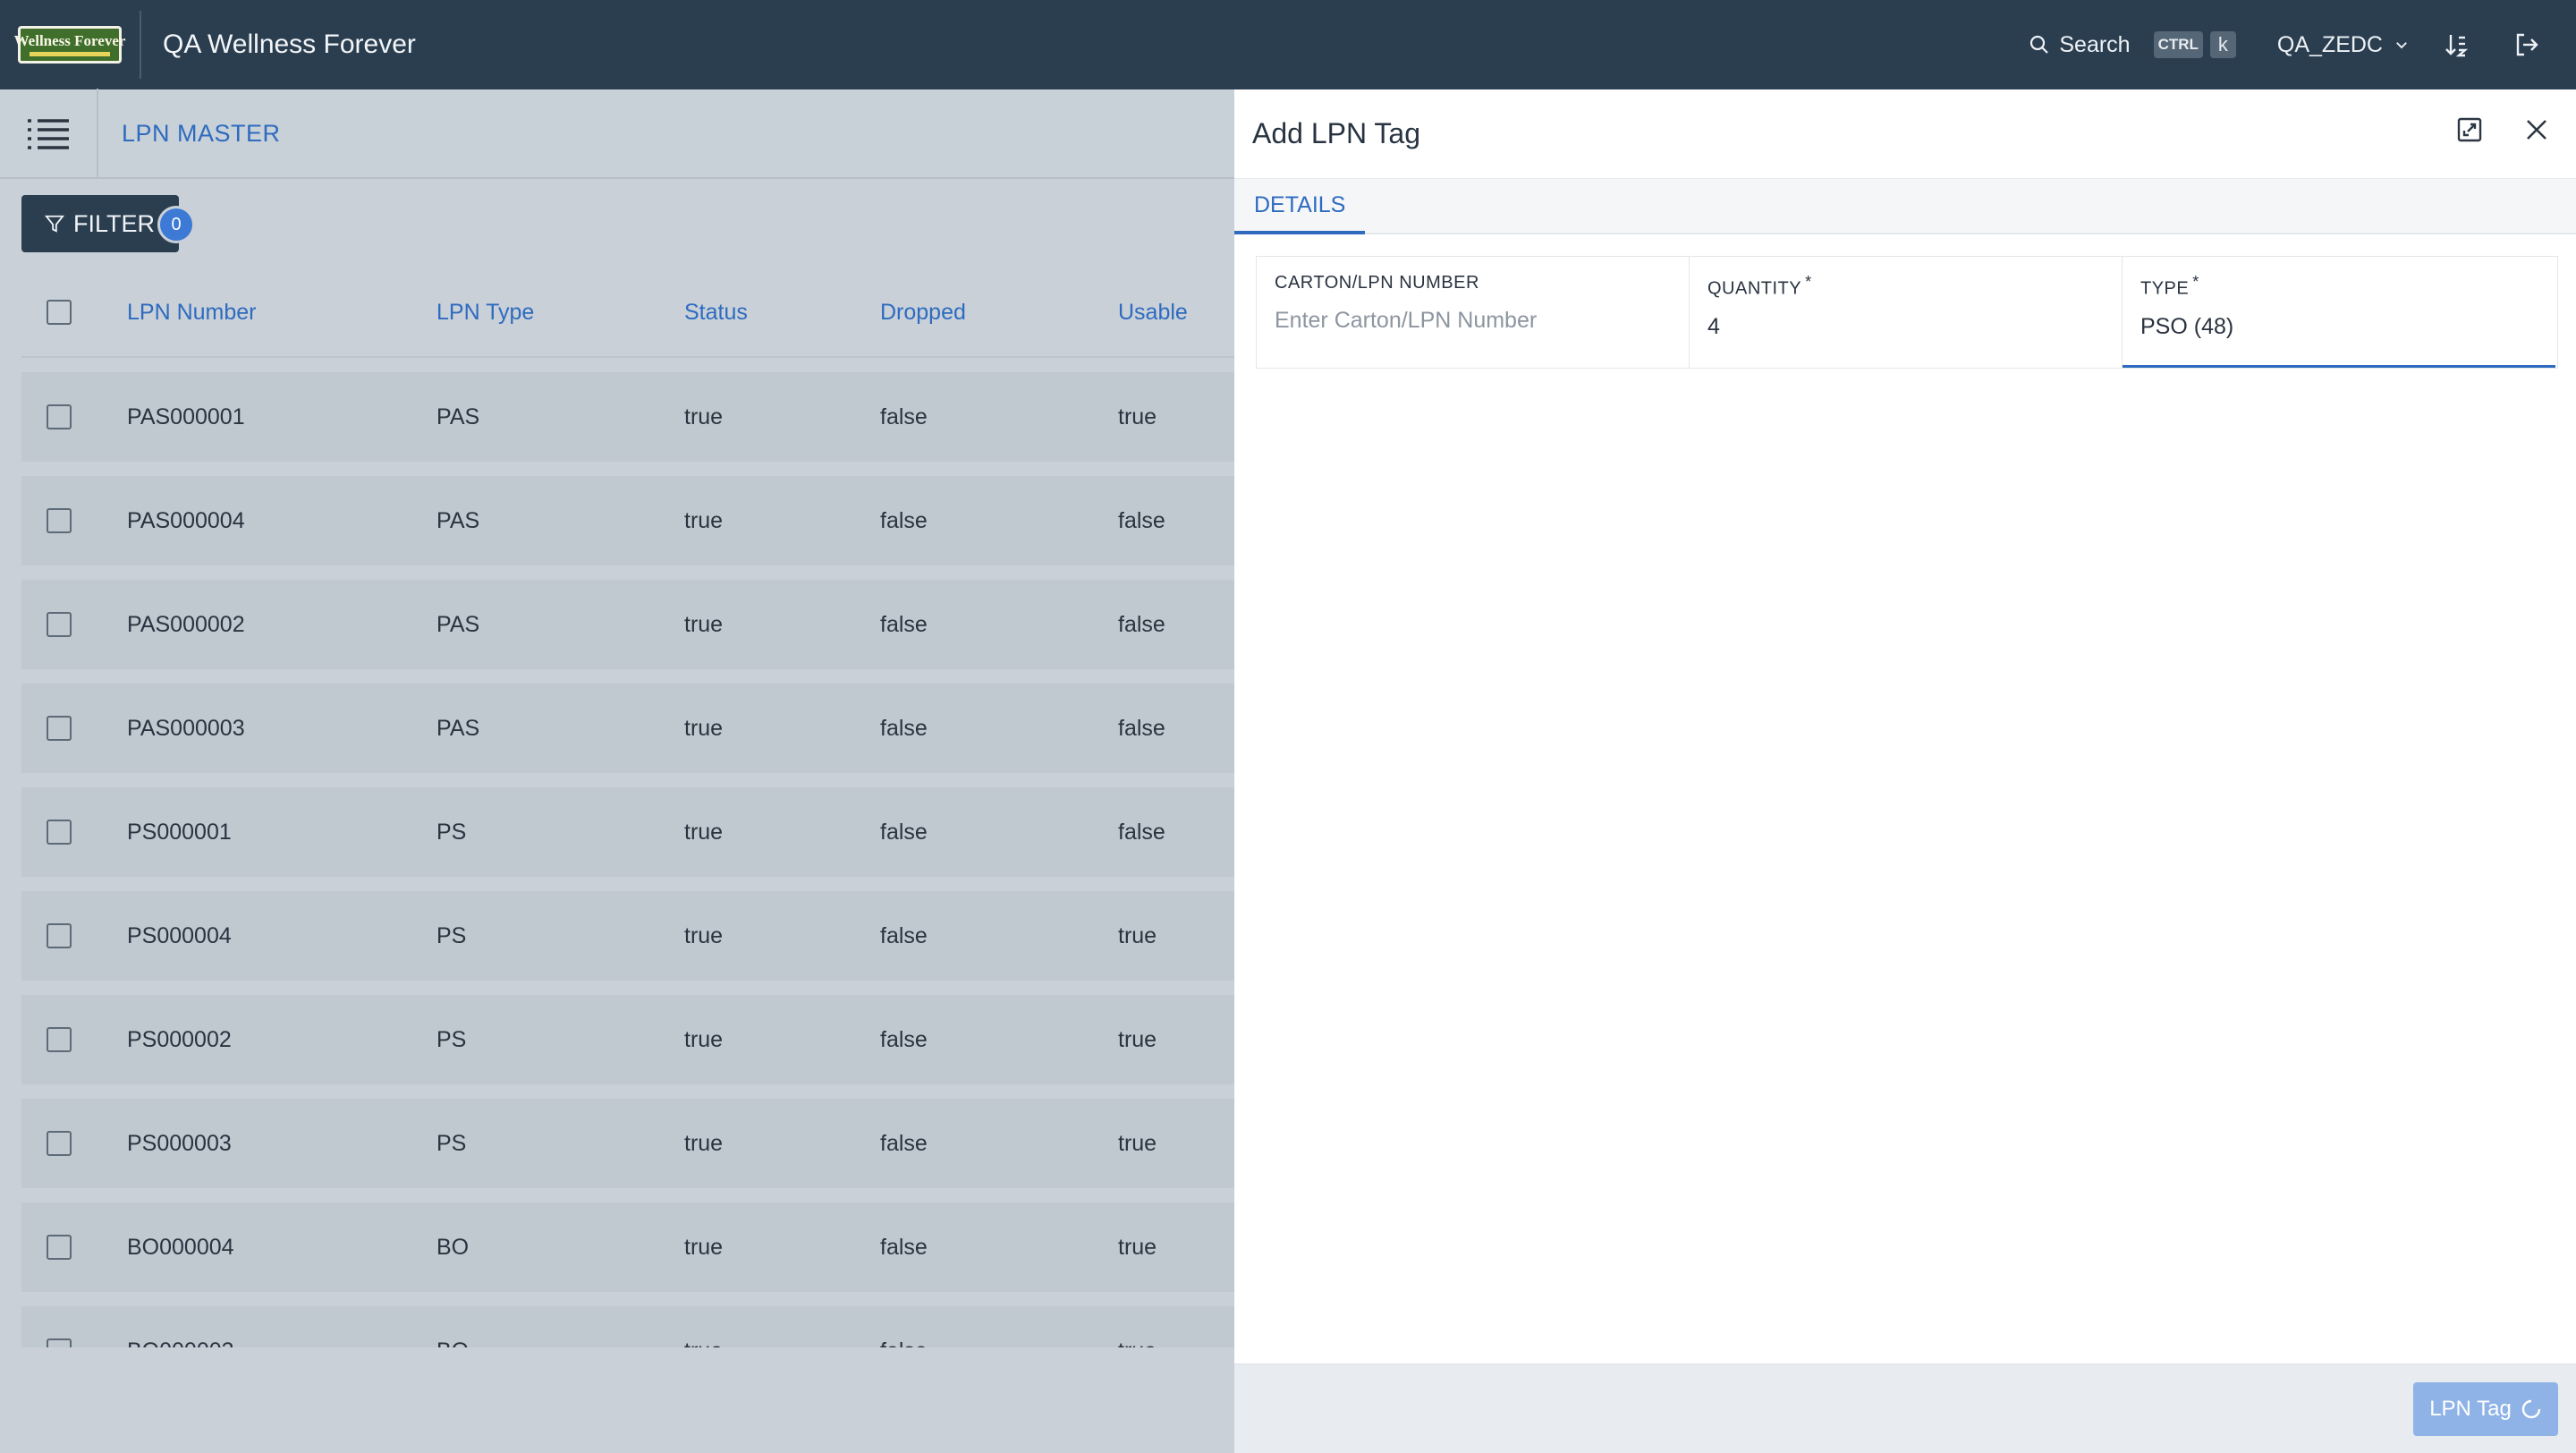 This screenshot has width=2576, height=1453. What do you see at coordinates (281, 313) in the screenshot?
I see `column-header-lpn-number: LPN Number` at bounding box center [281, 313].